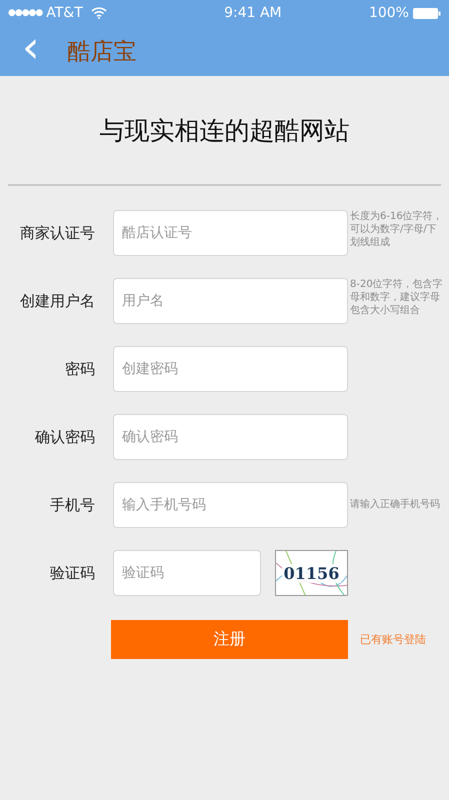  Describe the element at coordinates (72, 505) in the screenshot. I see `field-label: 手机号` at that location.